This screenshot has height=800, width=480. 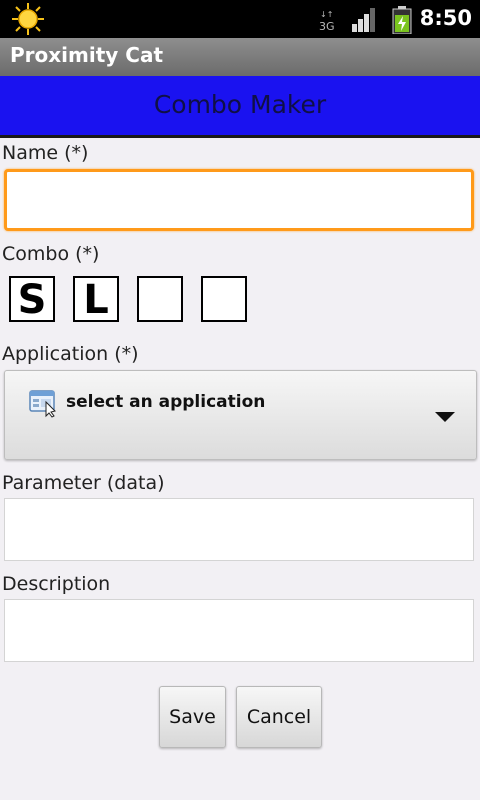 I want to click on status-bar: ↓↑ 3G 8:50, so click(x=240, y=19).